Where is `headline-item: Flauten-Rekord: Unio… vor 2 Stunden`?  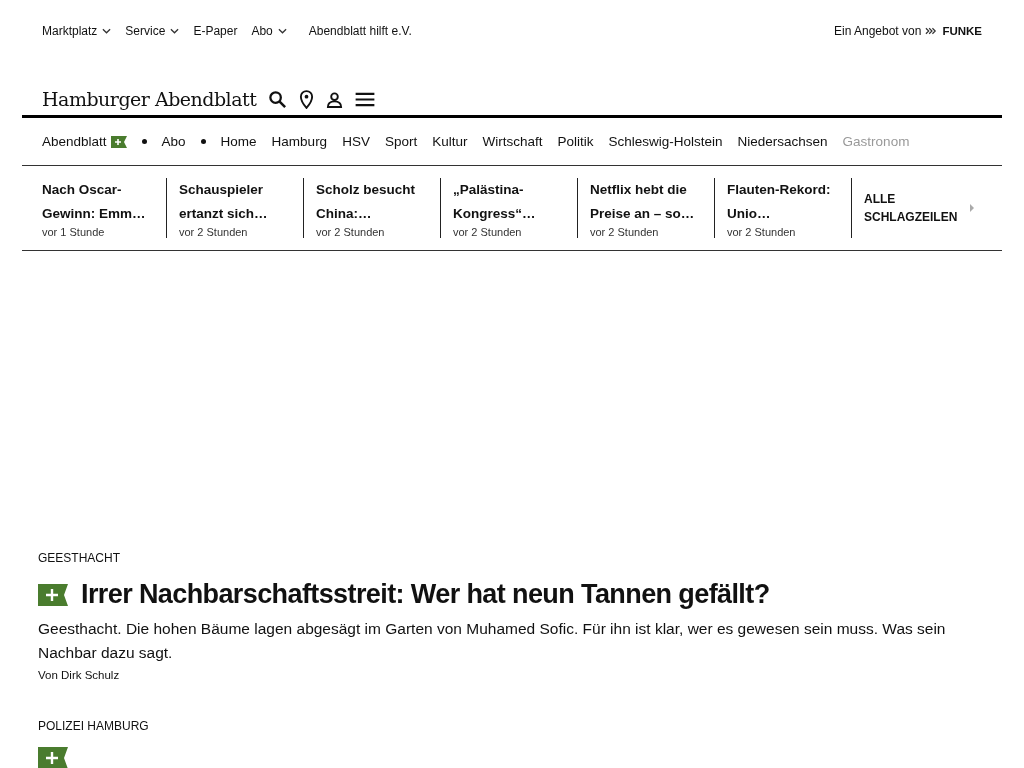 headline-item: Flauten-Rekord: Unio… vor 2 Stunden is located at coordinates (789, 208).